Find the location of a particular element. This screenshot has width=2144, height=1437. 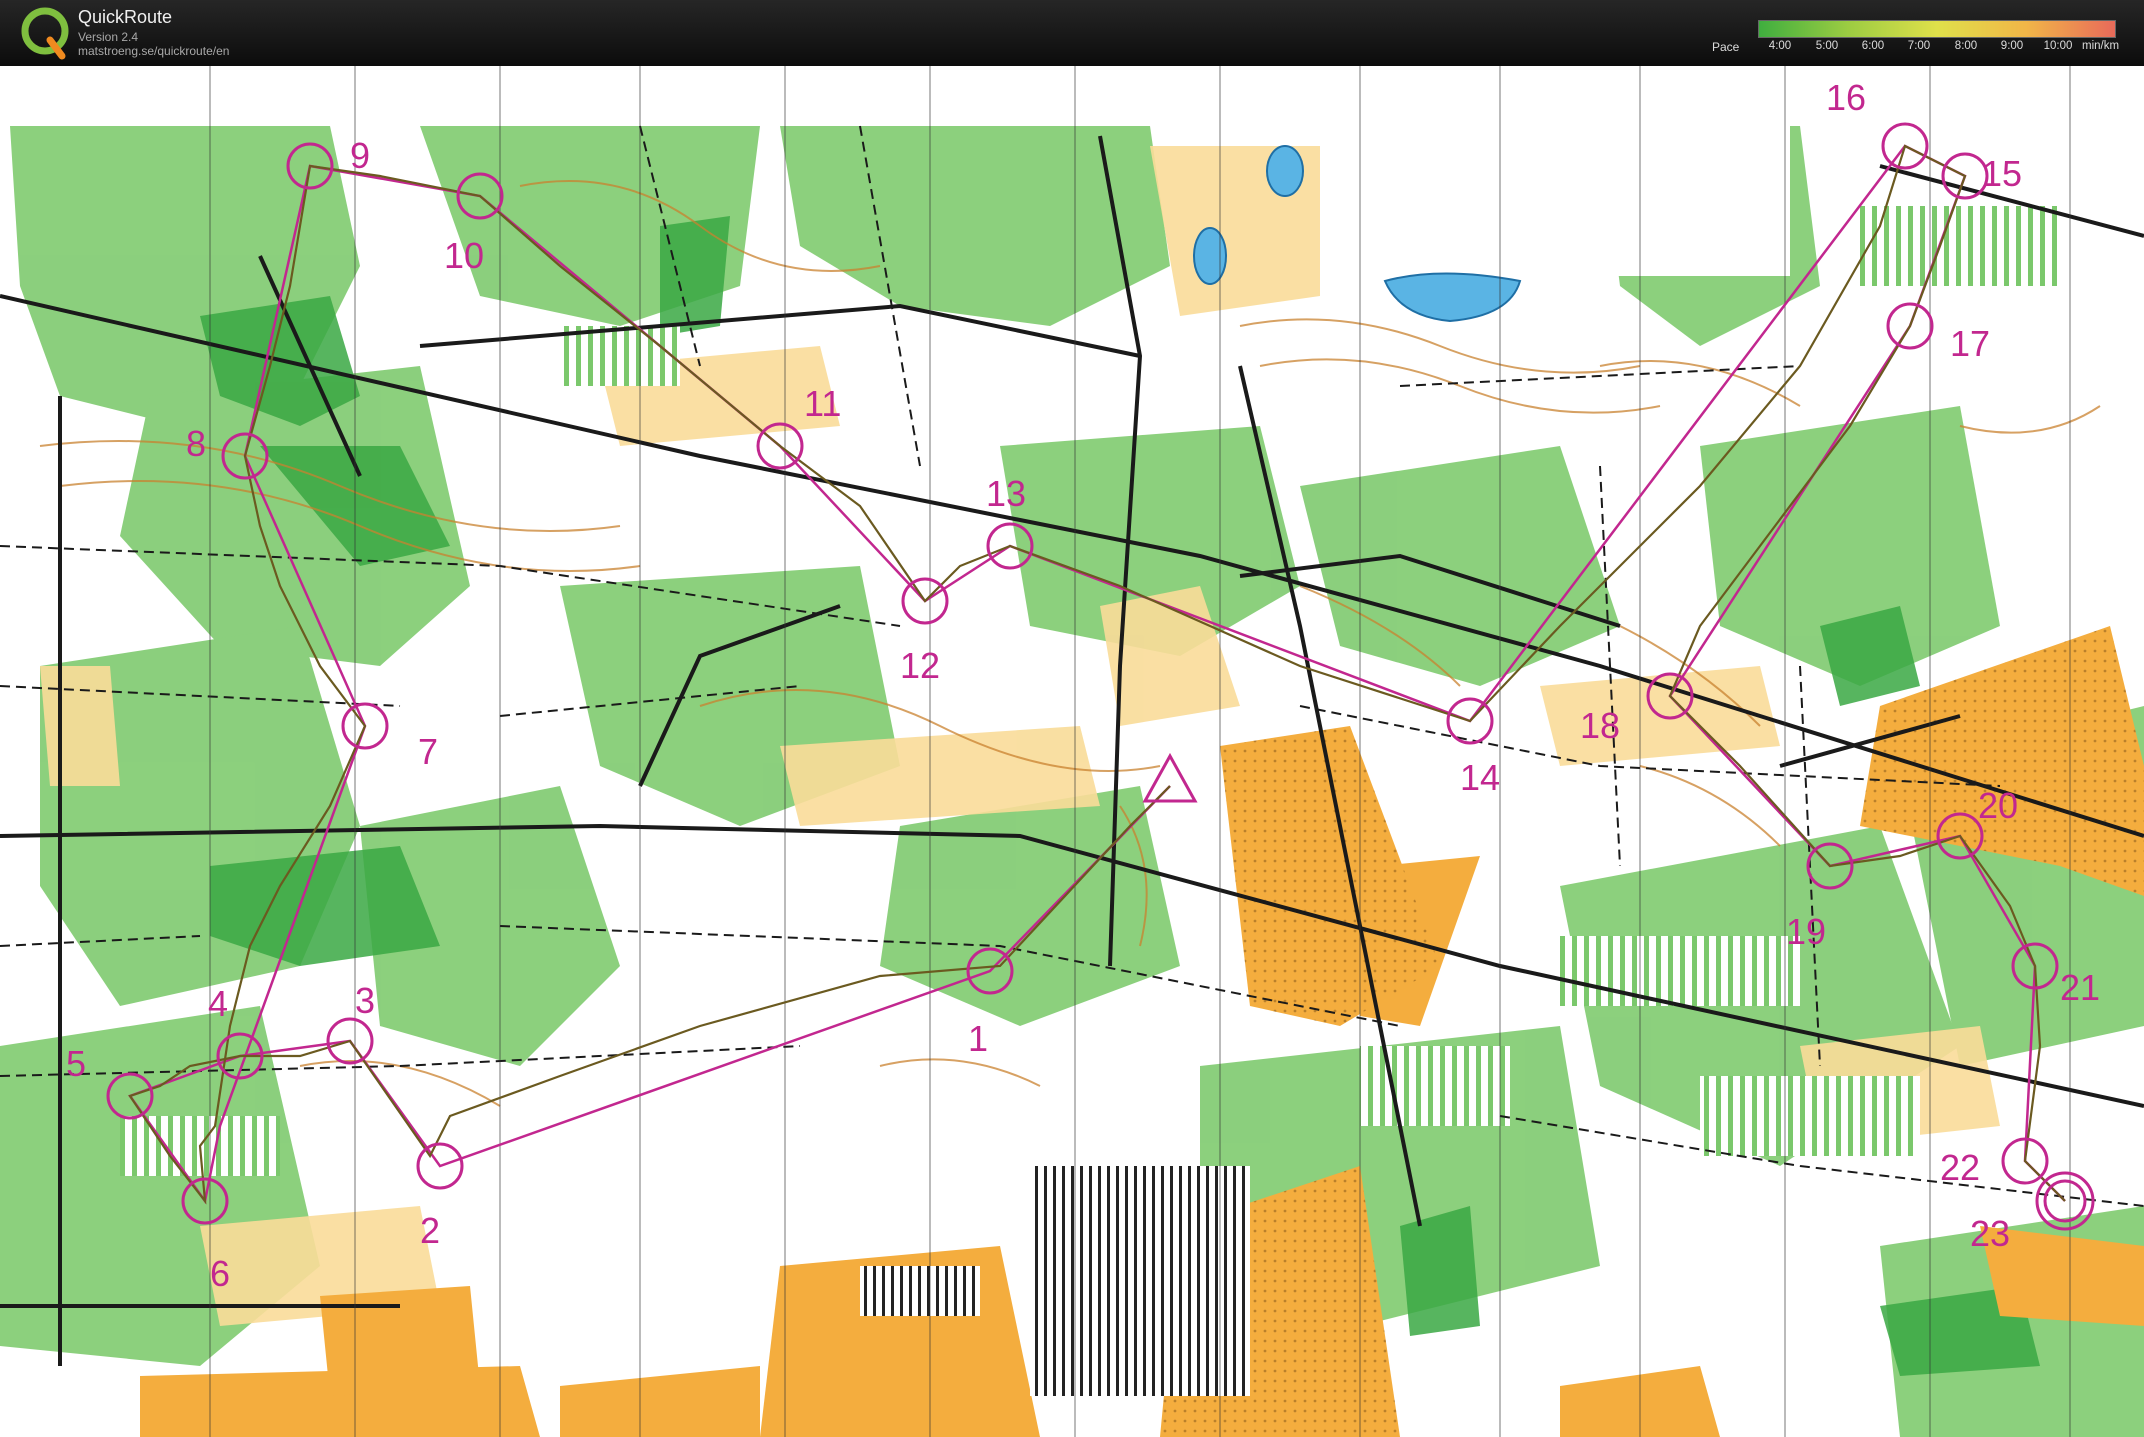

pace-tick: 9:00 is located at coordinates (2012, 46).